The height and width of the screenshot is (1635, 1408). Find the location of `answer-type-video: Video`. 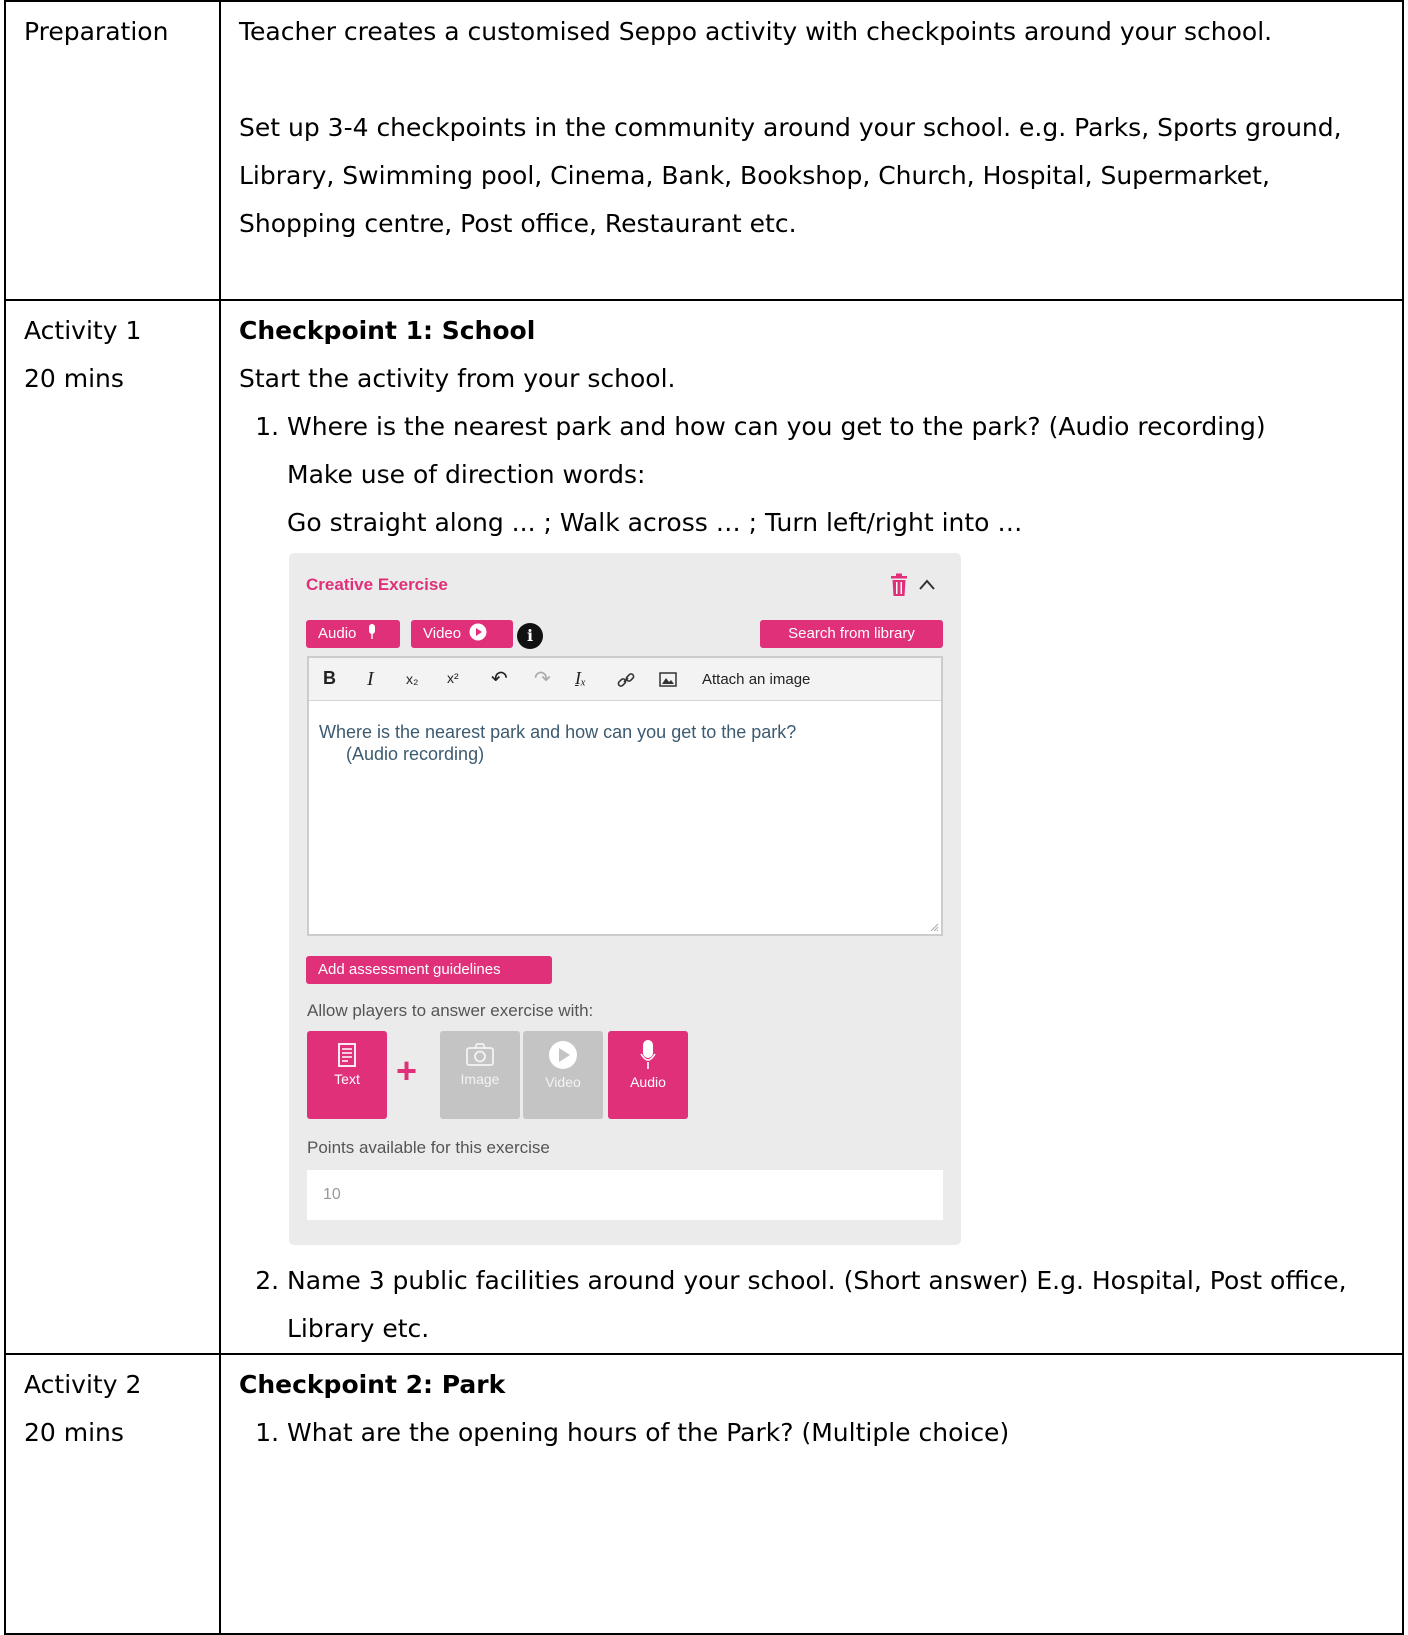

answer-type-video: Video is located at coordinates (563, 1075).